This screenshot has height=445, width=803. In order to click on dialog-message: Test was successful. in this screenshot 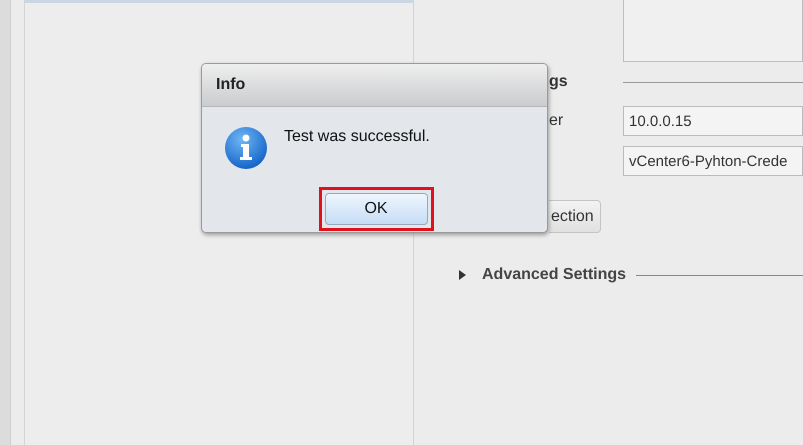, I will do `click(357, 137)`.